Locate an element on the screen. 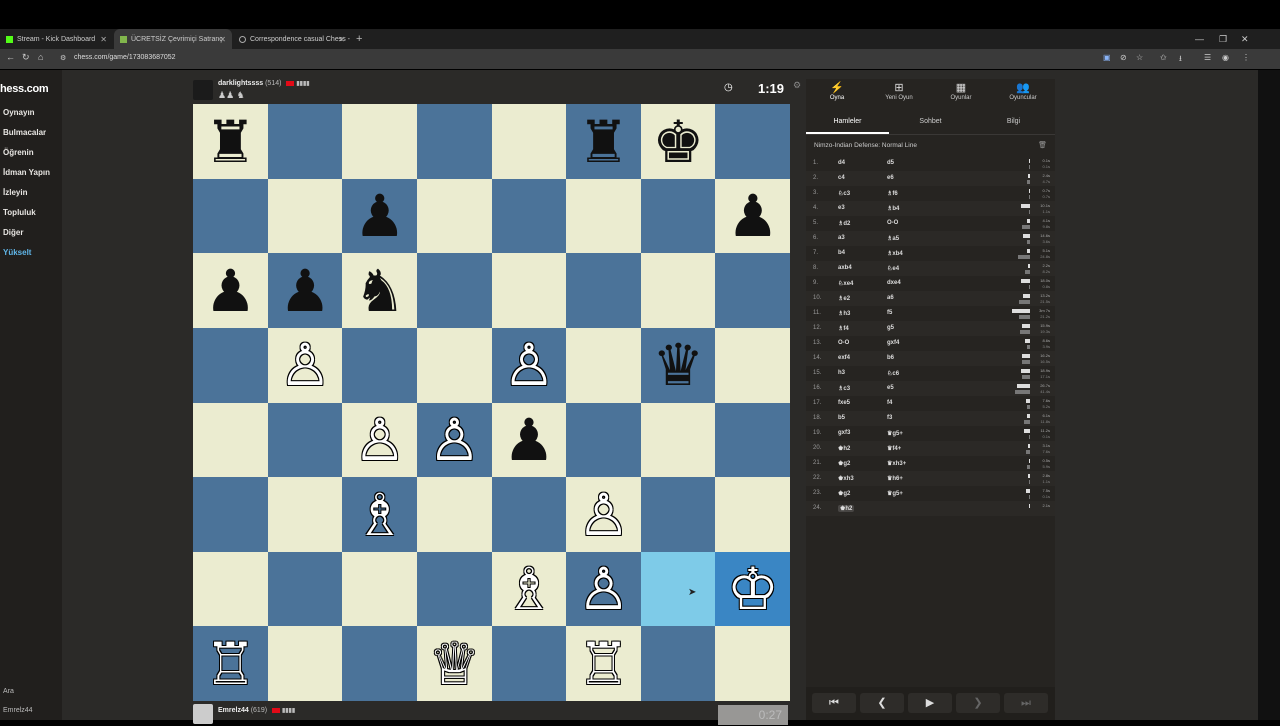 The width and height of the screenshot is (1280, 726). tab-chat: Sohbet is located at coordinates (930, 121).